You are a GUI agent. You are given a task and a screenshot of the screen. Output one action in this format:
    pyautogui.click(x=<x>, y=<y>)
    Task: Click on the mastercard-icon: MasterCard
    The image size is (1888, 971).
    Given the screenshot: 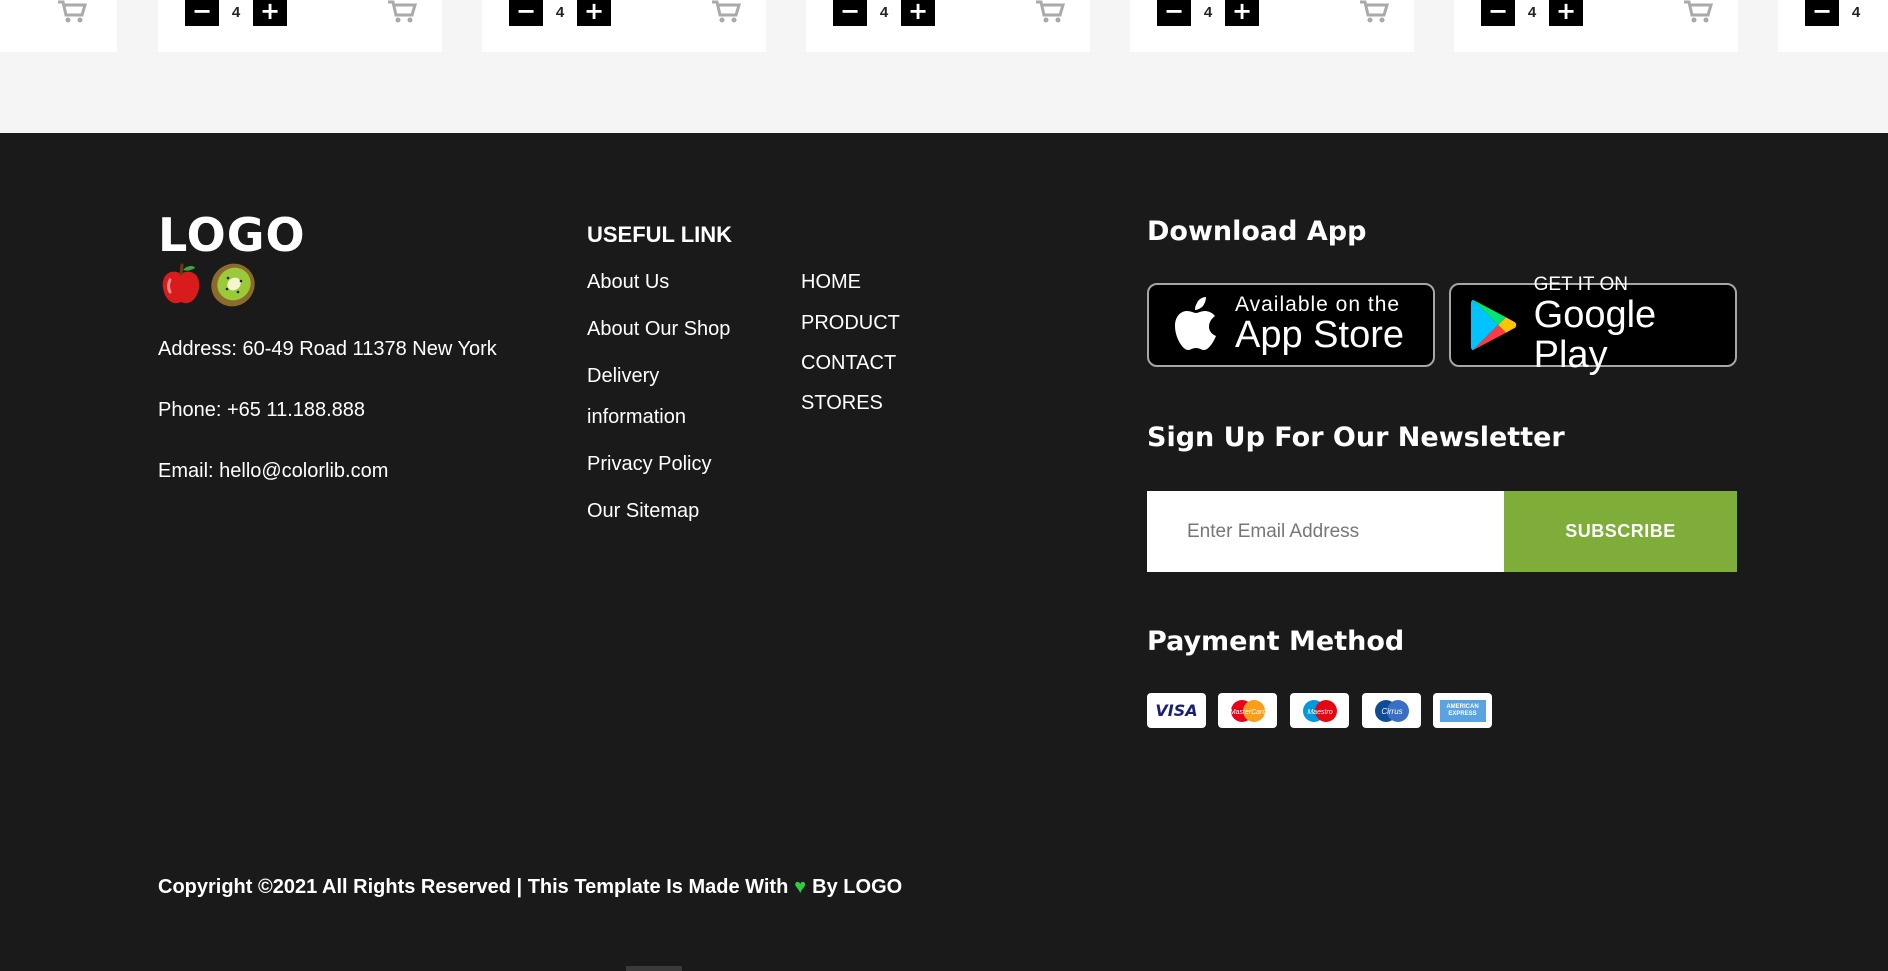 What is the action you would take?
    pyautogui.click(x=1247, y=710)
    